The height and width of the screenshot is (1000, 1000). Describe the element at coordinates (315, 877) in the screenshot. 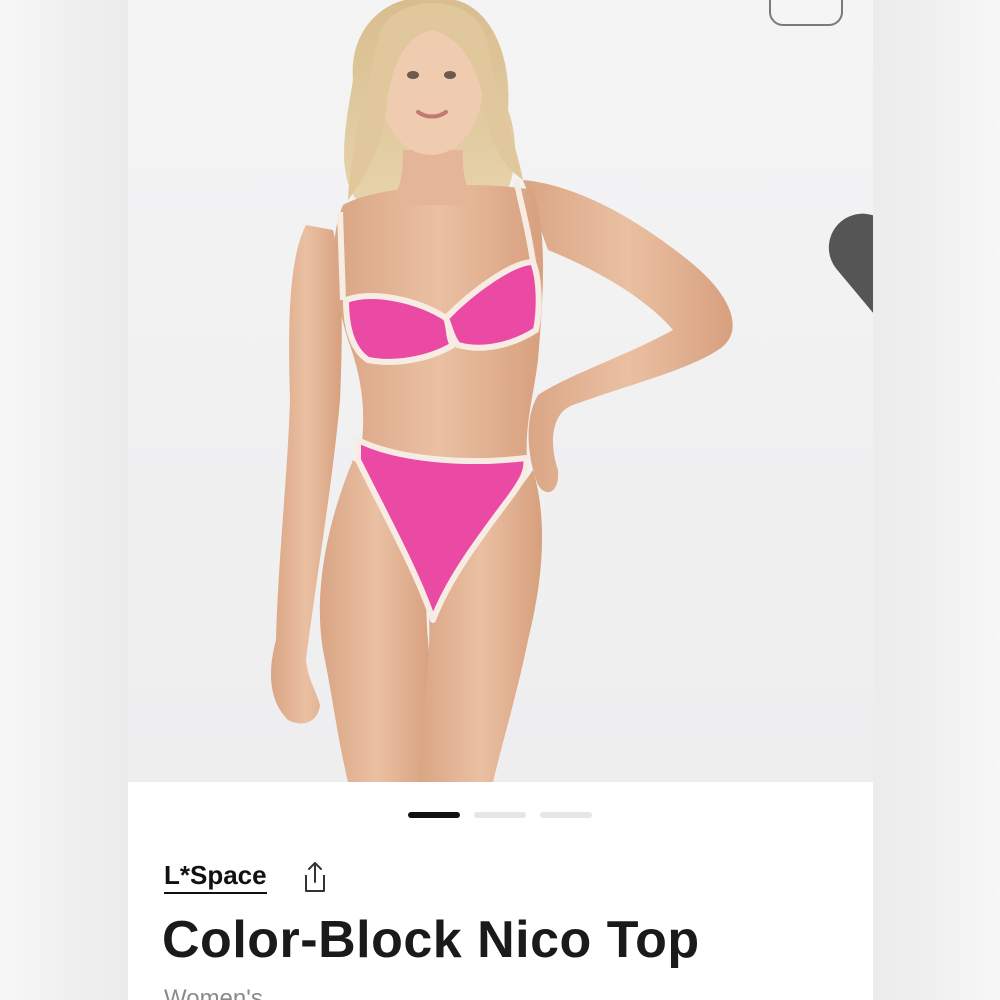

I see `share-icon` at that location.